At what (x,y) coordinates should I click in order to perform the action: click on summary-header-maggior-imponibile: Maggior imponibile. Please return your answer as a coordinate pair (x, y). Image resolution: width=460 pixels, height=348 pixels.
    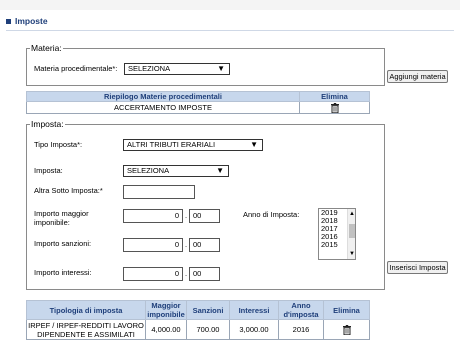
    Looking at the image, I should click on (166, 310).